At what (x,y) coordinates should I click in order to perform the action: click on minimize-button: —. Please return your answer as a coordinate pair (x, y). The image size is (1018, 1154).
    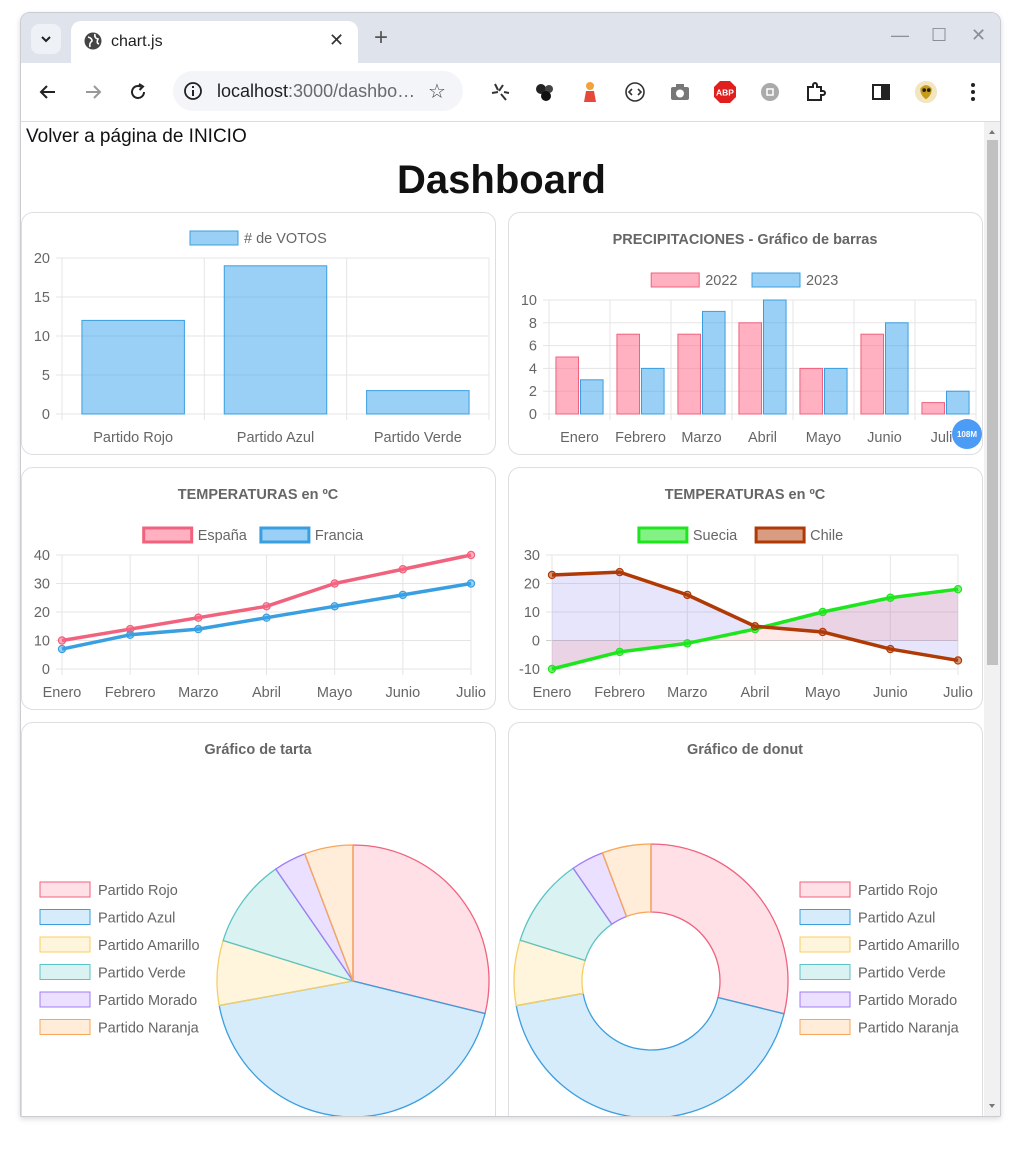
    Looking at the image, I should click on (900, 35).